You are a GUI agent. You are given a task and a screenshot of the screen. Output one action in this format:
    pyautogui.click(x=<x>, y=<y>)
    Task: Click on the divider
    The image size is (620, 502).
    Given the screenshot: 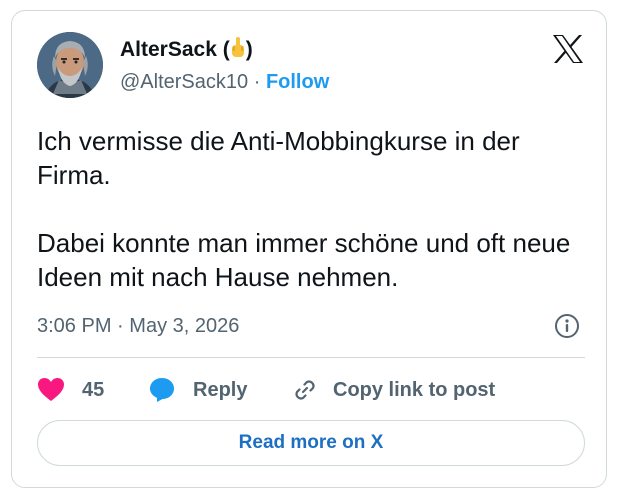 What is the action you would take?
    pyautogui.click(x=311, y=357)
    